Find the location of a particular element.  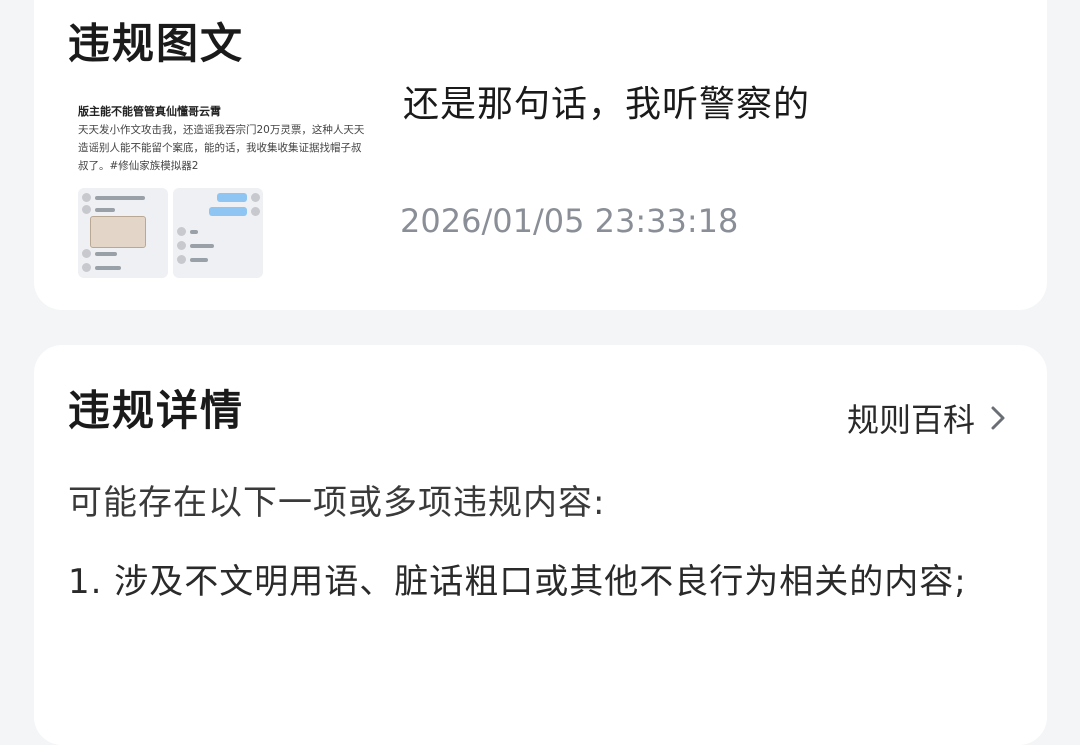

violation-message: 还是那句话，我听警察的 is located at coordinates (607, 104).